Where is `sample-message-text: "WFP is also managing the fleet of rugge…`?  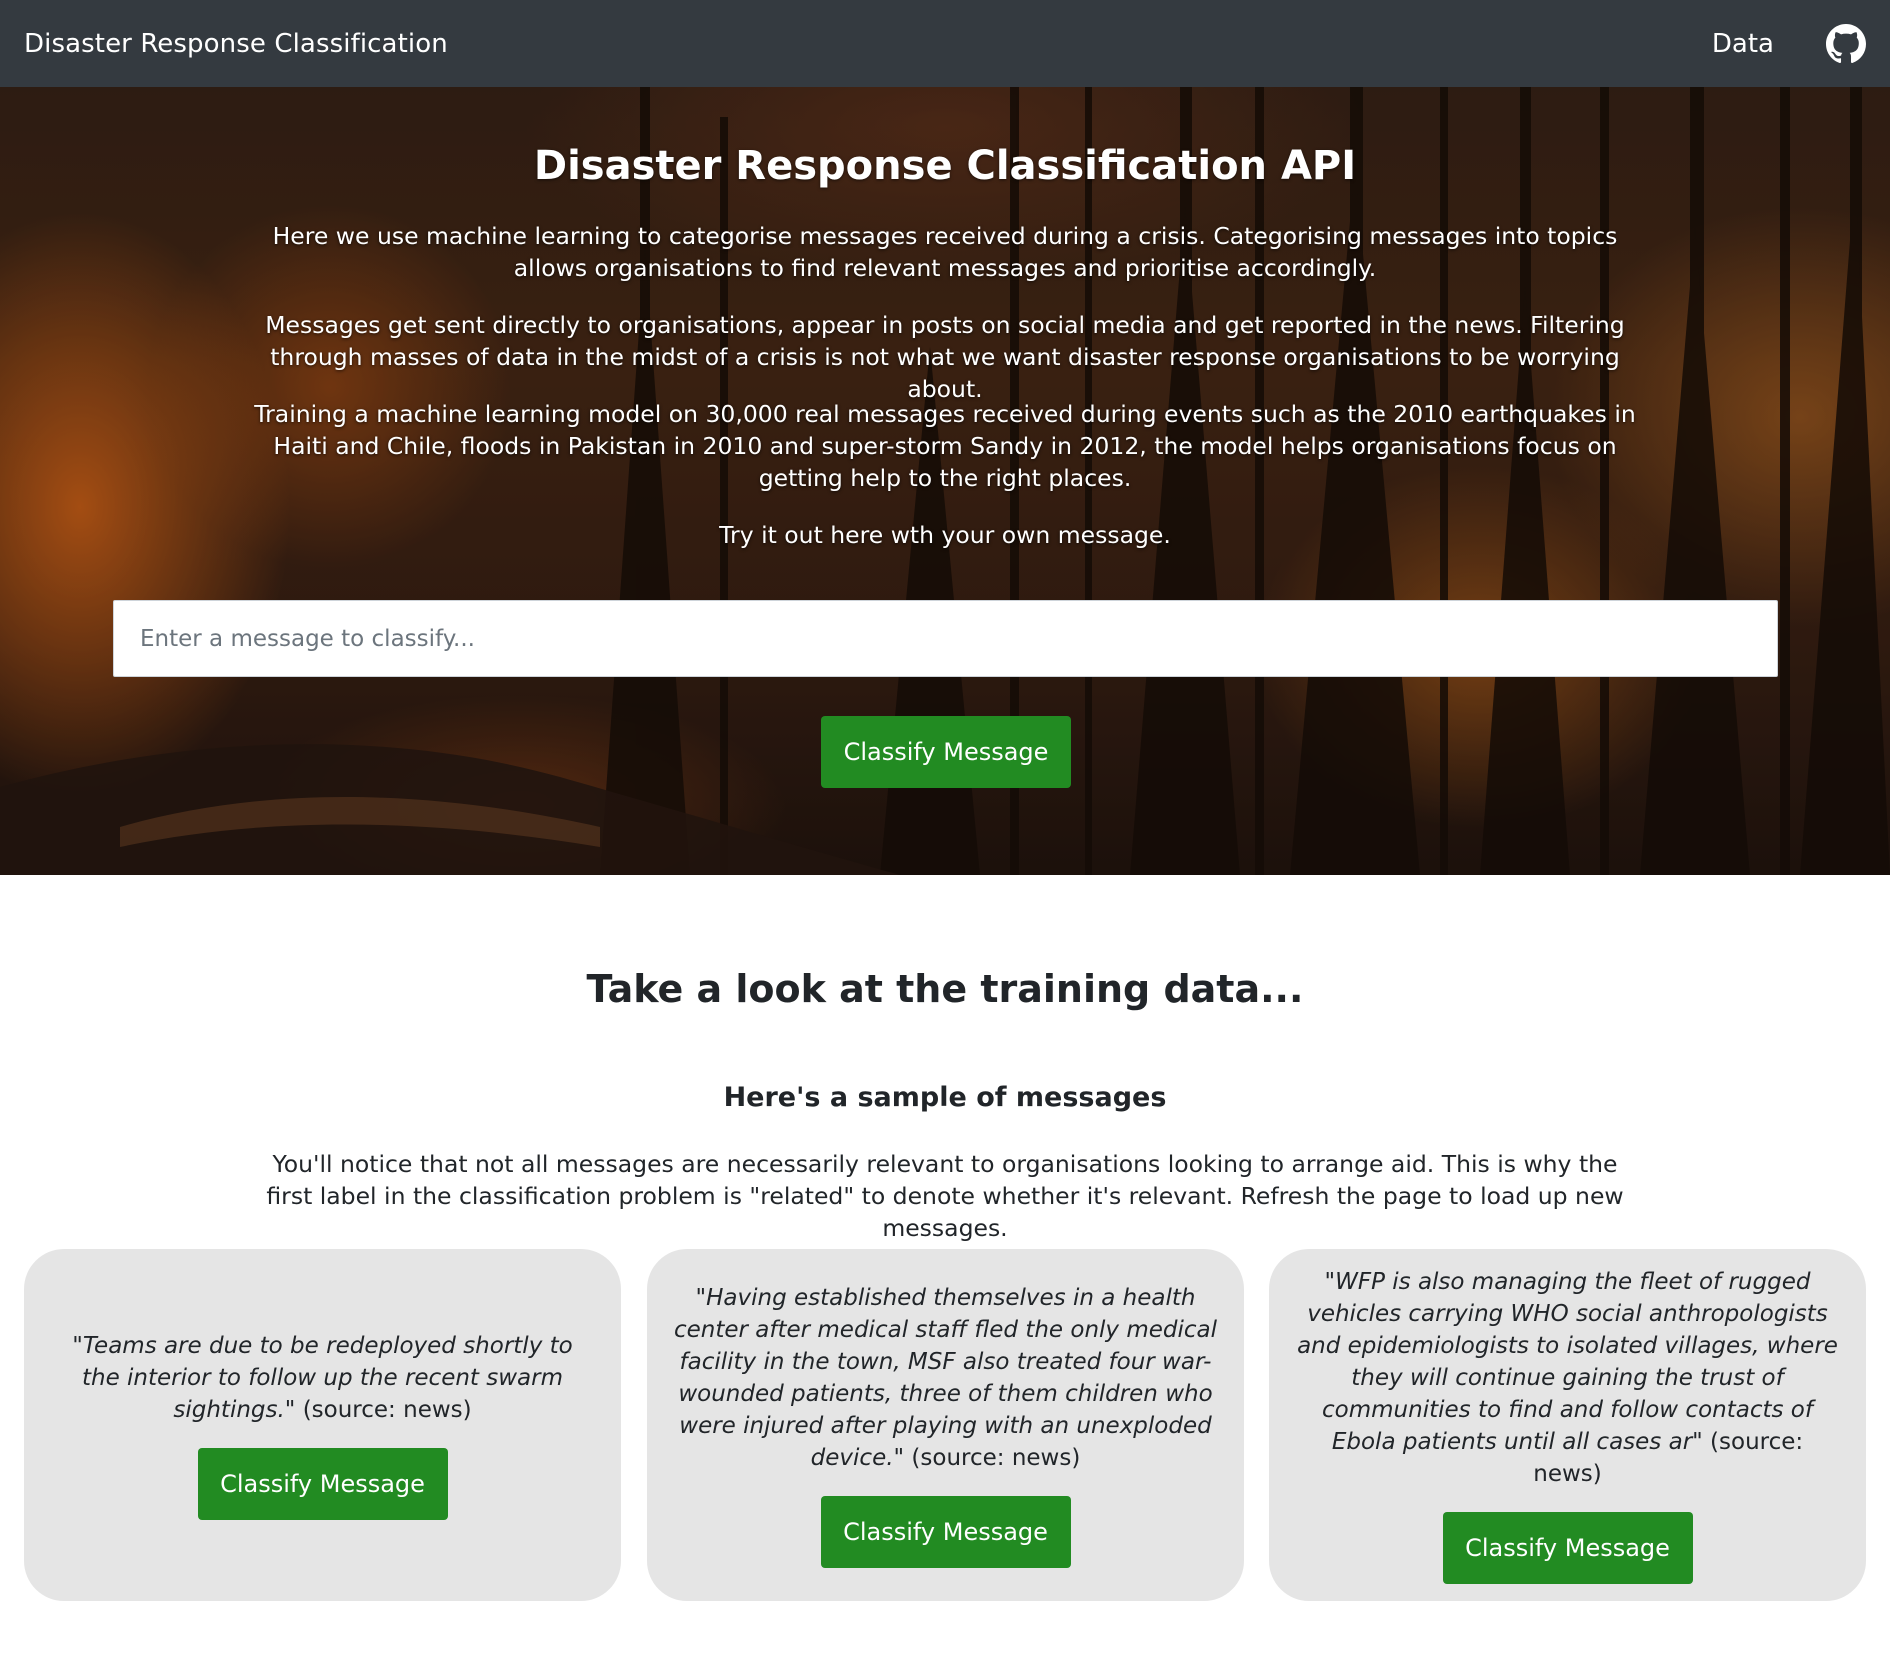
sample-message-text: "WFP is also managing the fleet of rugge… is located at coordinates (1567, 1378).